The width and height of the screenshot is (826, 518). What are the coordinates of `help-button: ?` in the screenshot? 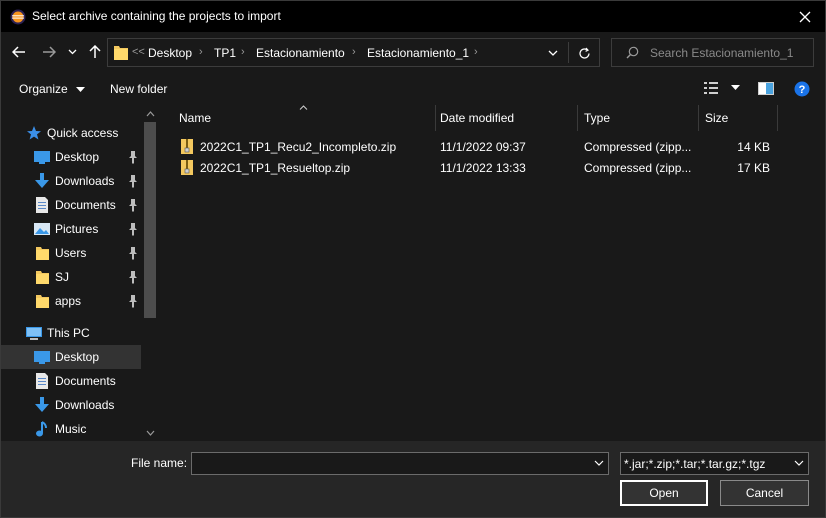 It's located at (802, 90).